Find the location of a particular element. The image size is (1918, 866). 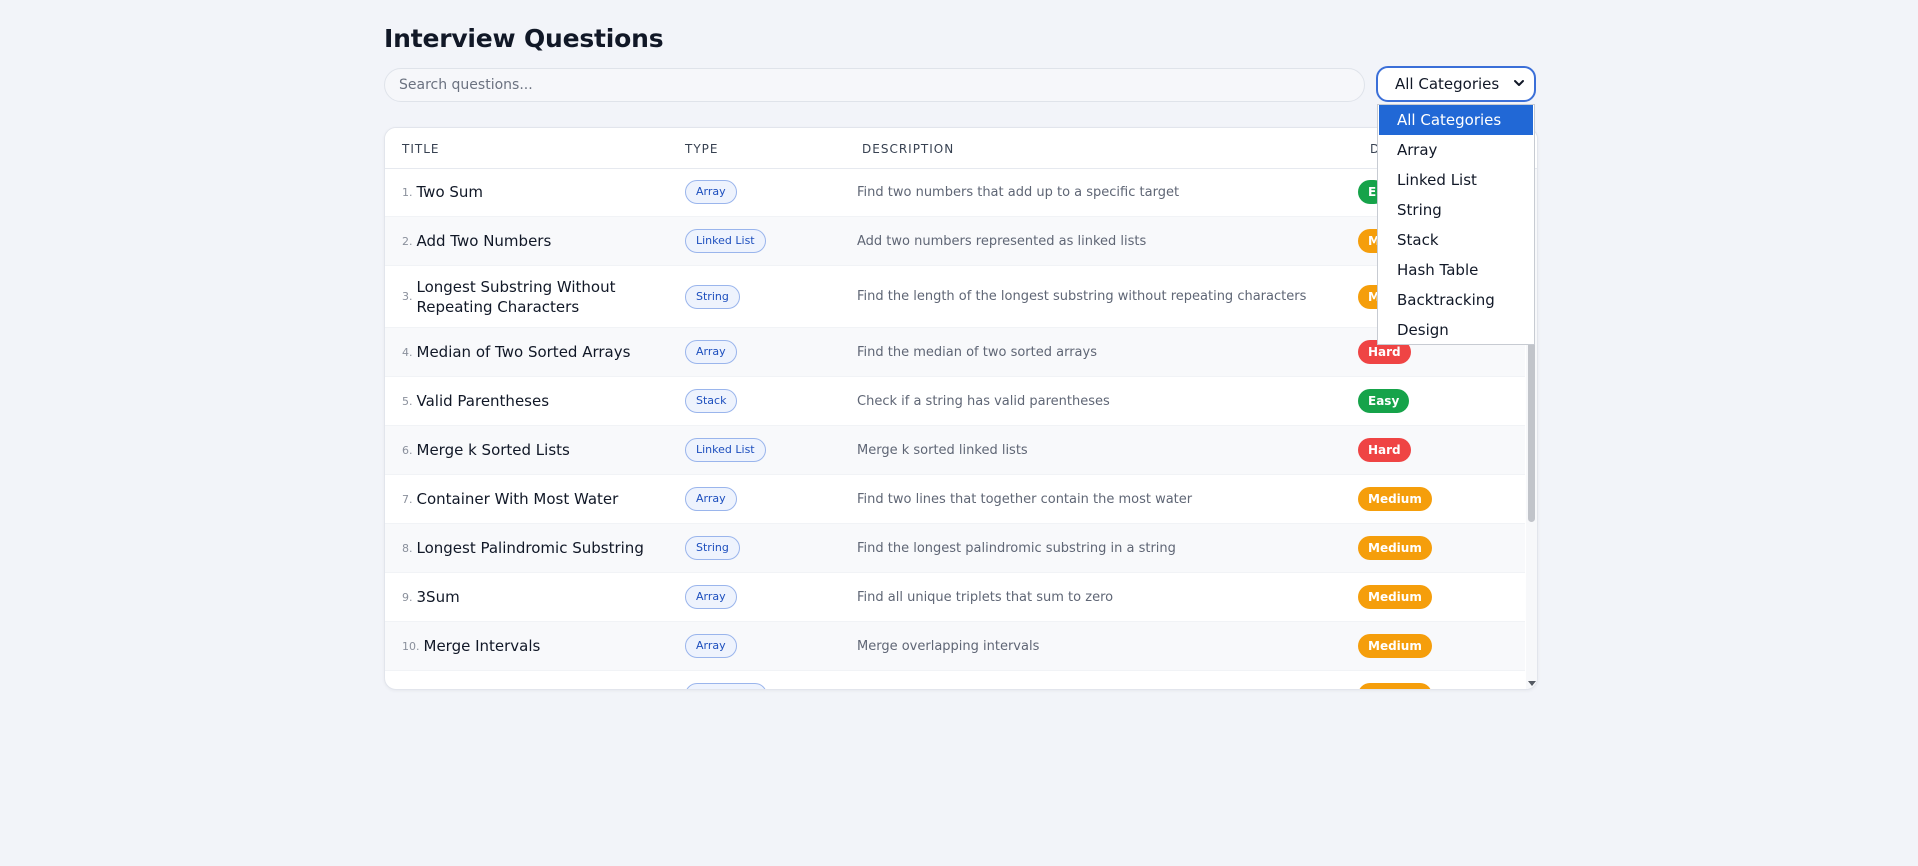

cell-title: 8. Longest Palindromic Substring is located at coordinates (537, 548).